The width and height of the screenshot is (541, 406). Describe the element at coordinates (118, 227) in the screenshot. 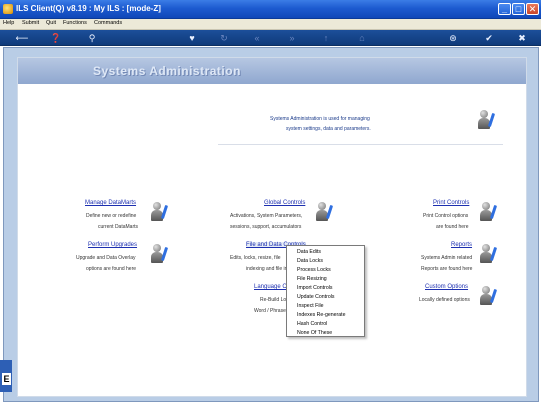

I see `manage-datamarts-desc2: current DataMarts` at that location.